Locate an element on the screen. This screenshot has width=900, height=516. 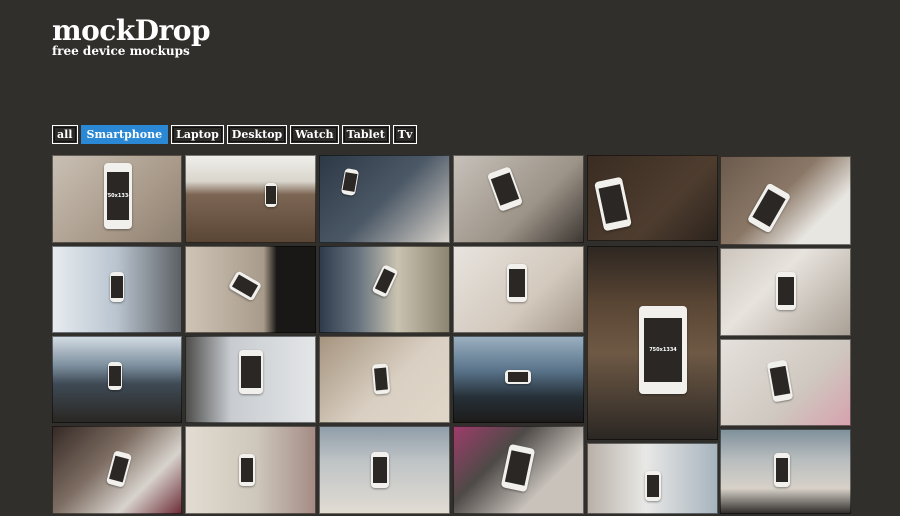
filter-all: all is located at coordinates (65, 134).